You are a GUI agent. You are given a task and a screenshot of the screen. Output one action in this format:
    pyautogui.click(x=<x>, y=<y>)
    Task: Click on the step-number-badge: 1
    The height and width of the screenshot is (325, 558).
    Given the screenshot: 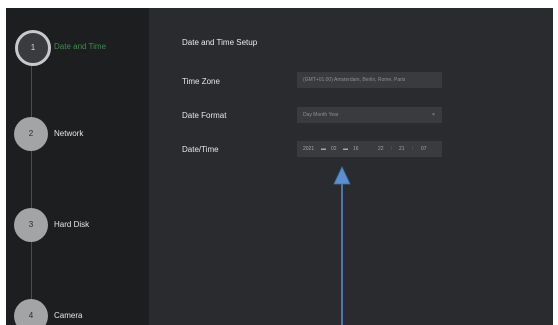 What is the action you would take?
    pyautogui.click(x=33, y=48)
    